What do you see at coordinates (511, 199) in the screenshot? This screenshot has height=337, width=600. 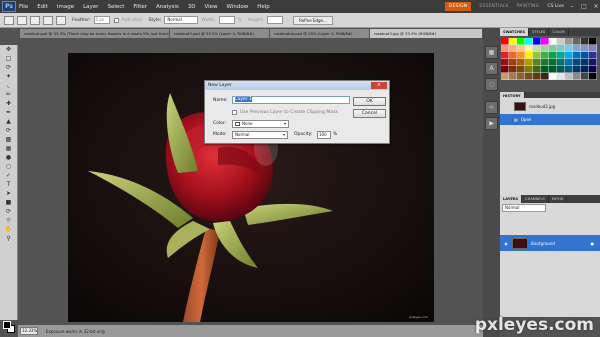 I see `tab-layers: LAYERS` at bounding box center [511, 199].